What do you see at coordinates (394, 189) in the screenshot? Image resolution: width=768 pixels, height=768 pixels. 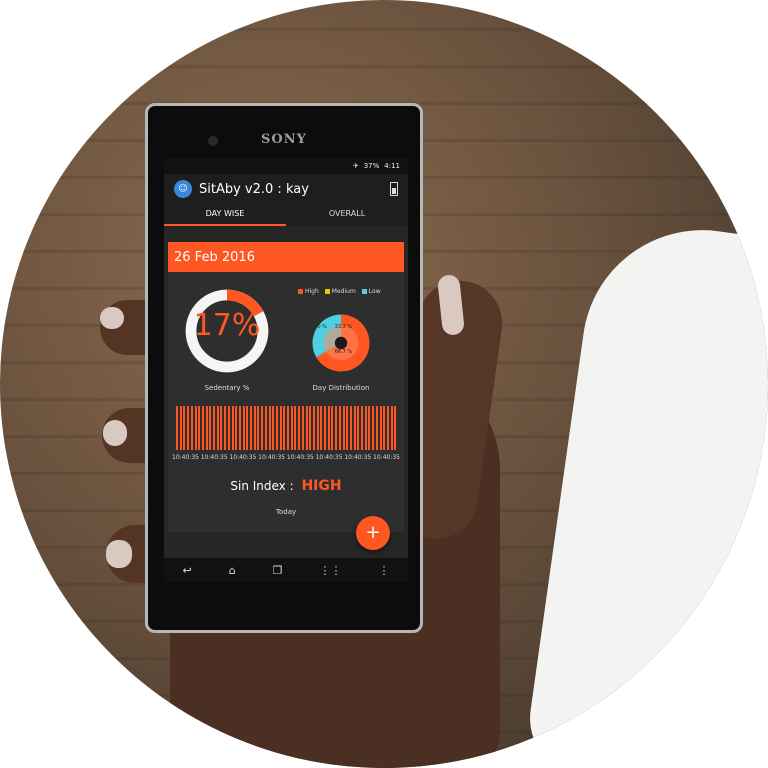 I see `battery-icon` at bounding box center [394, 189].